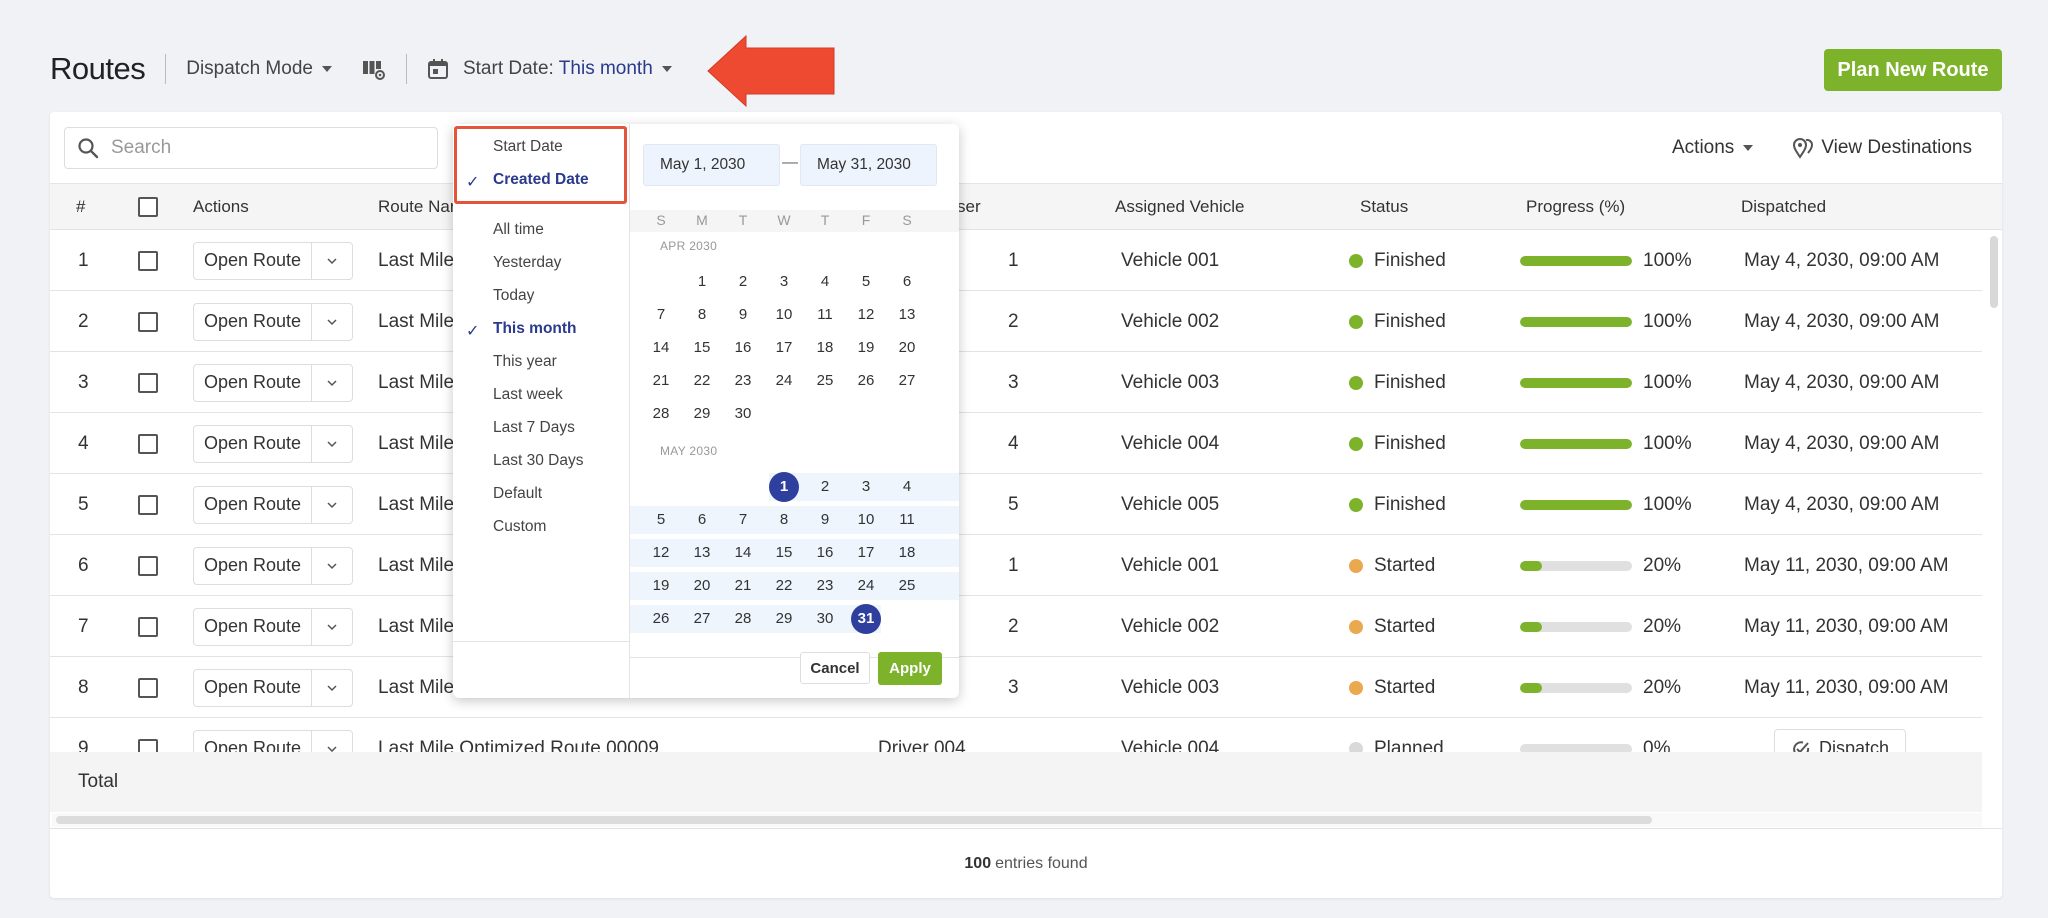  What do you see at coordinates (148, 207) in the screenshot?
I see `select-all-checkbox` at bounding box center [148, 207].